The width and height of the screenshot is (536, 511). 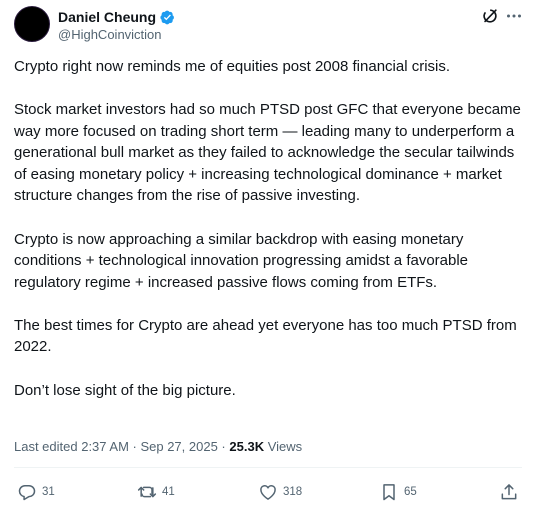 I want to click on bookmark-icon, so click(x=389, y=492).